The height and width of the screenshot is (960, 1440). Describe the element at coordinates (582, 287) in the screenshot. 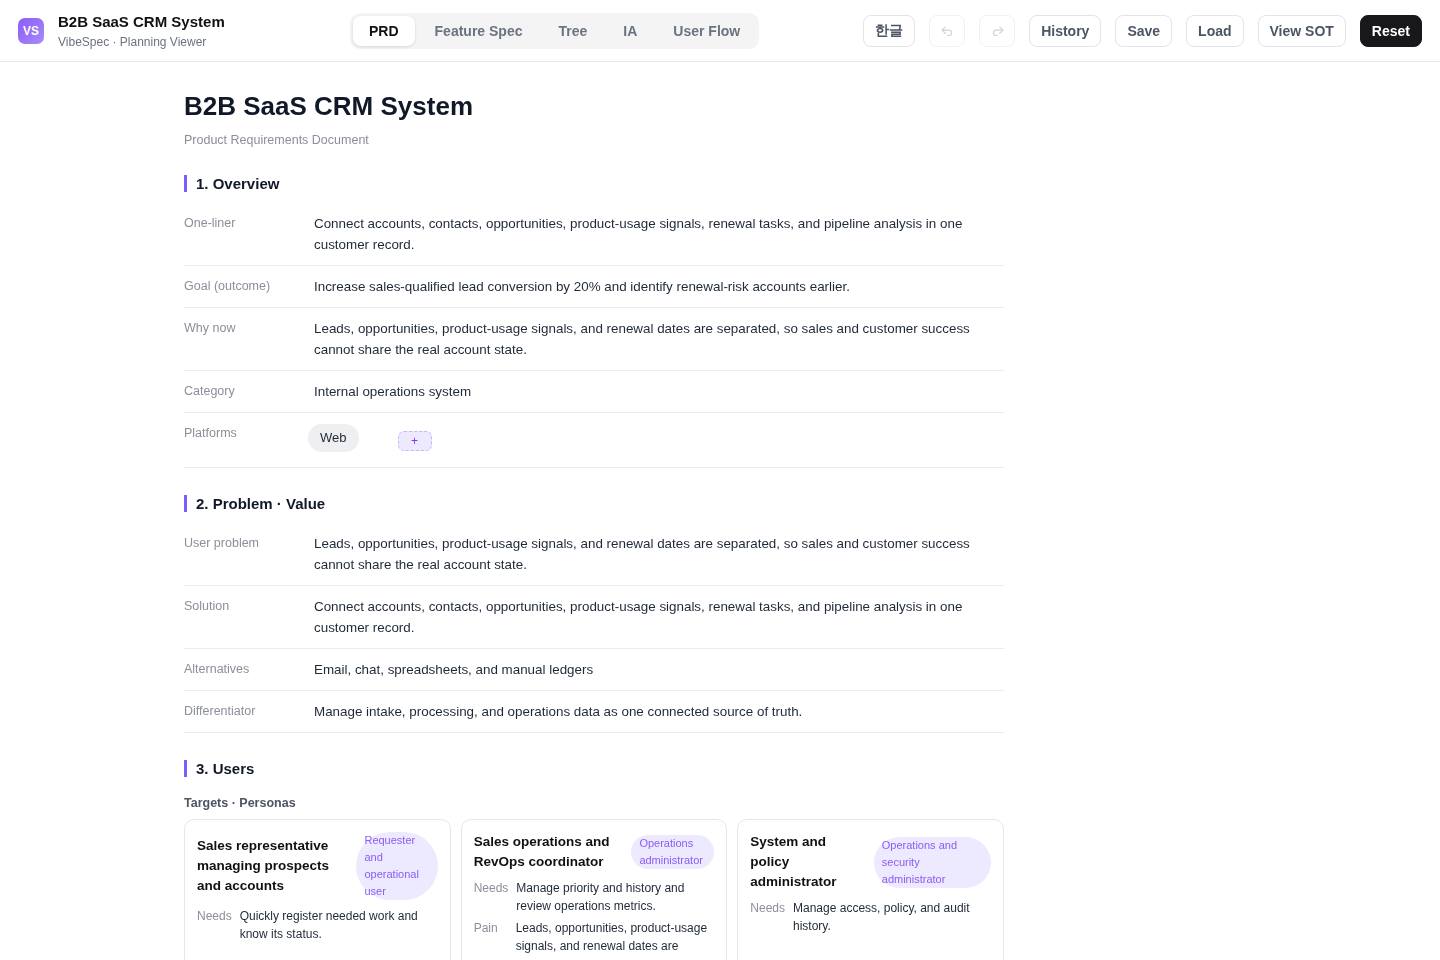

I see `field-value: Increase sales-qualified lead conversion by 20% and identify renewal-risk accounts earlier.` at that location.